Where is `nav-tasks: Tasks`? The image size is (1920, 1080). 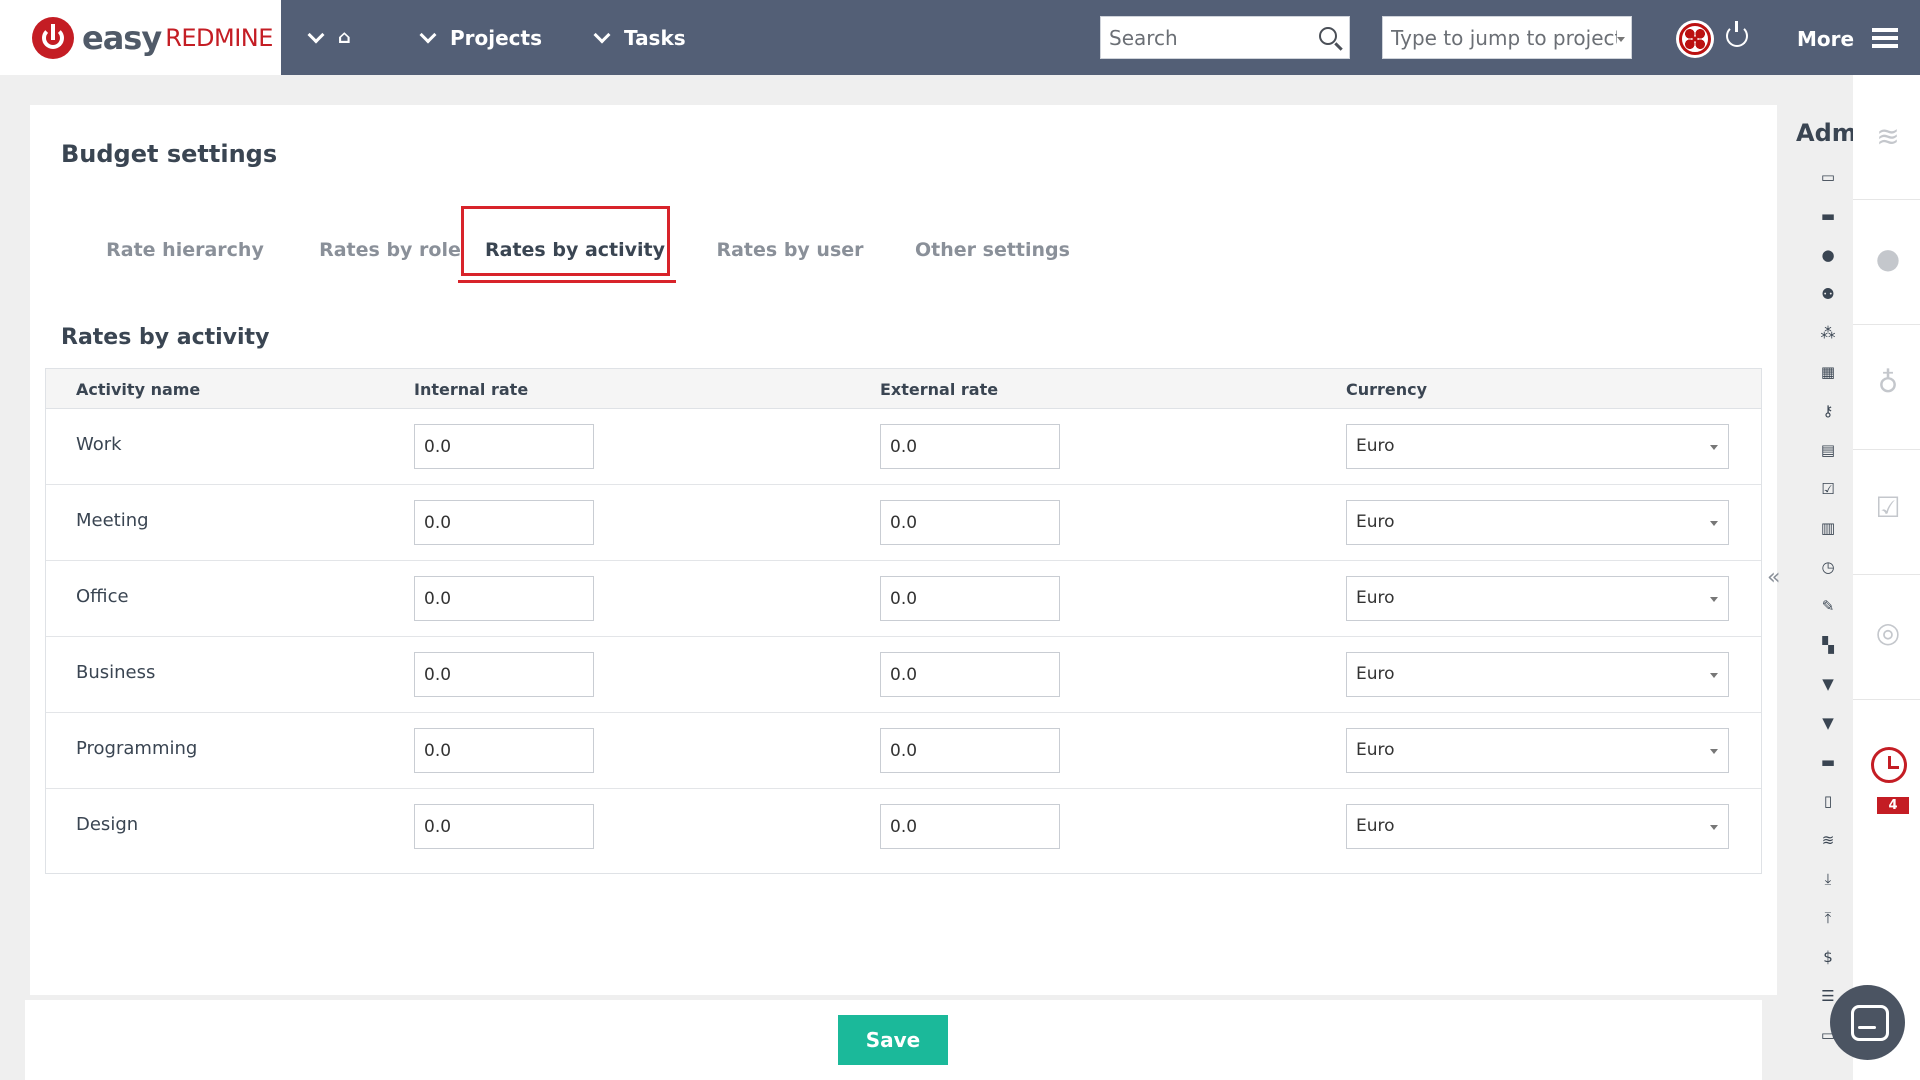 nav-tasks: Tasks is located at coordinates (639, 37).